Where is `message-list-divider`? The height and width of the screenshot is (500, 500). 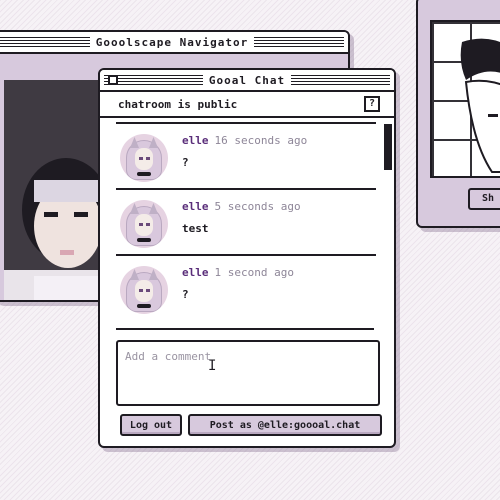
message-list-divider is located at coordinates (245, 329).